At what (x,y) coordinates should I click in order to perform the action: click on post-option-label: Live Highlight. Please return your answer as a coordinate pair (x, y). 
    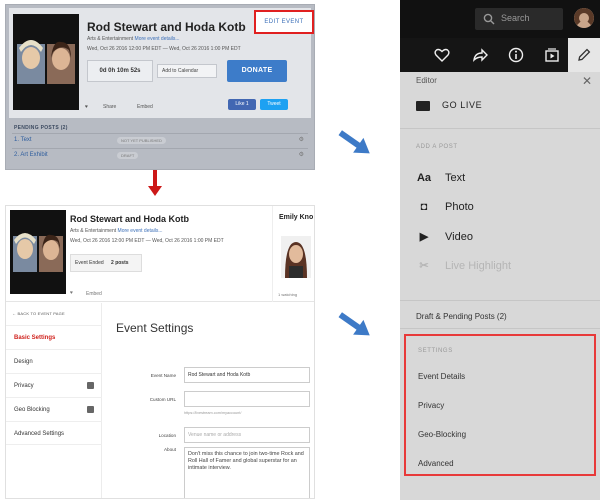
    Looking at the image, I should click on (478, 266).